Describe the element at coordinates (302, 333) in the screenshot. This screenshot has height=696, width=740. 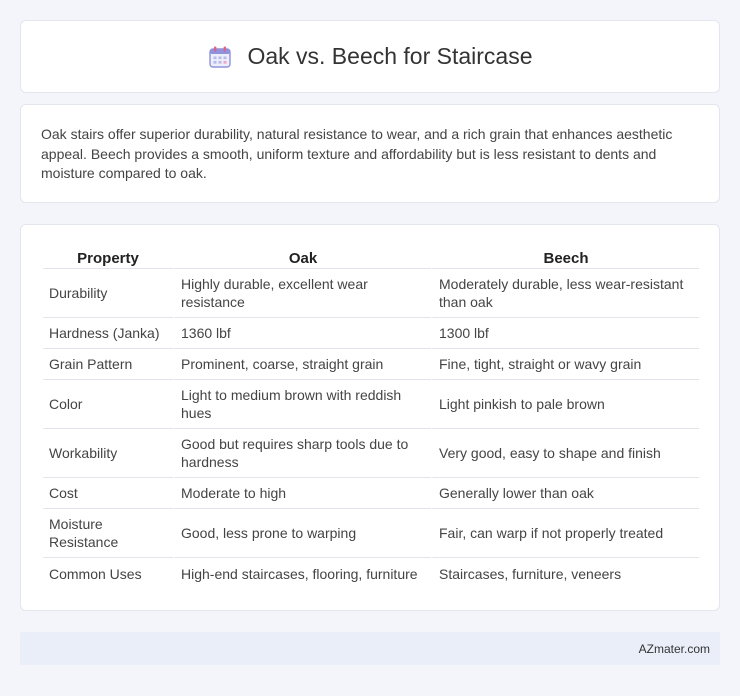
I see `oak-cell: 1360 lbf` at that location.